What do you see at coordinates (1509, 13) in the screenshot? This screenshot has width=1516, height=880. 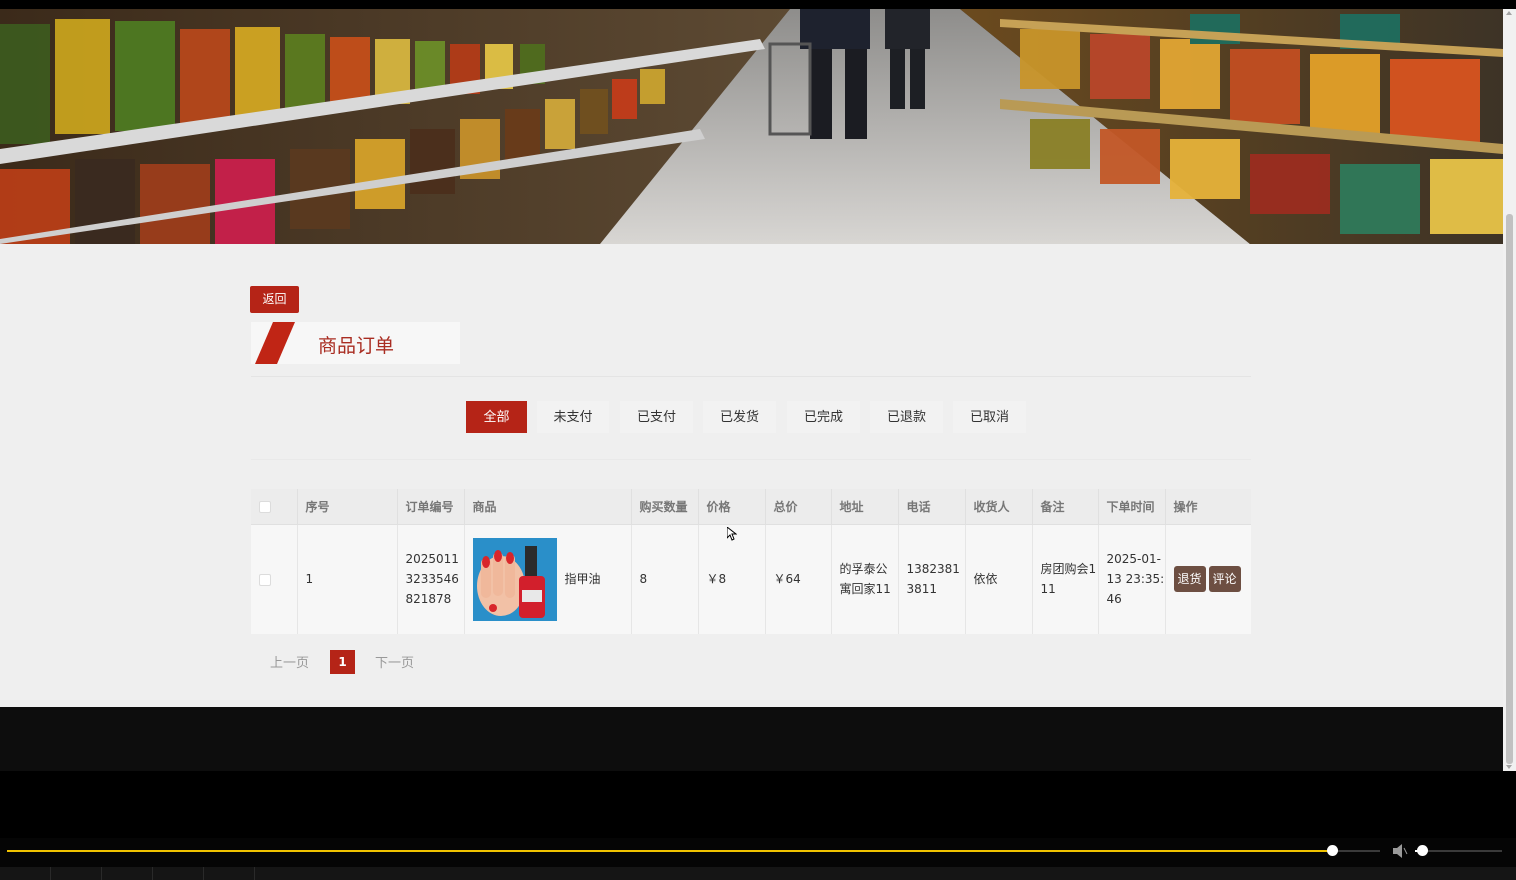 I see `scroll-up-icon` at bounding box center [1509, 13].